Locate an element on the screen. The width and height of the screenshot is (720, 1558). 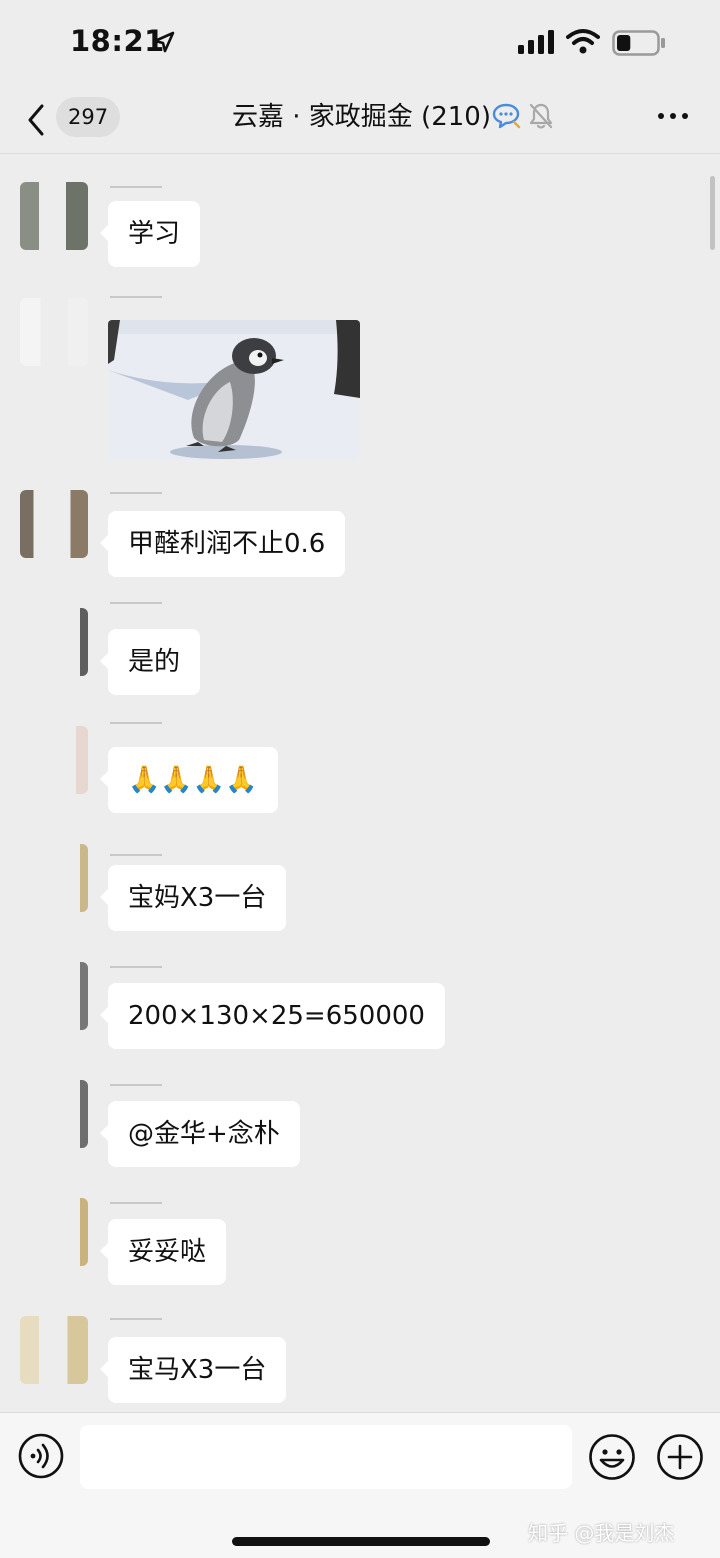
message-bubble: 学习 is located at coordinates (150, 234).